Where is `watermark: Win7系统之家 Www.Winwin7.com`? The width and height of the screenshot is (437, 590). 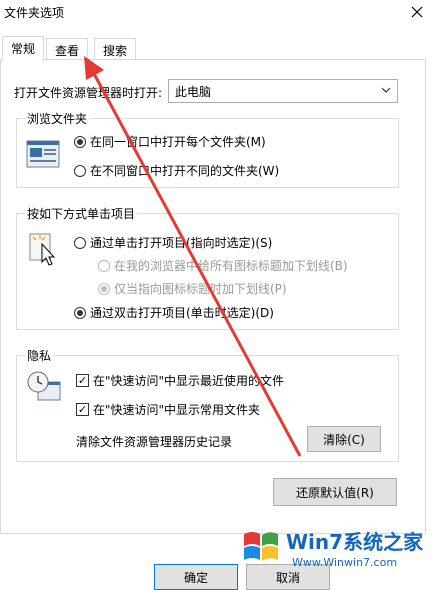 watermark: Win7系统之家 Www.Winwin7.com is located at coordinates (336, 549).